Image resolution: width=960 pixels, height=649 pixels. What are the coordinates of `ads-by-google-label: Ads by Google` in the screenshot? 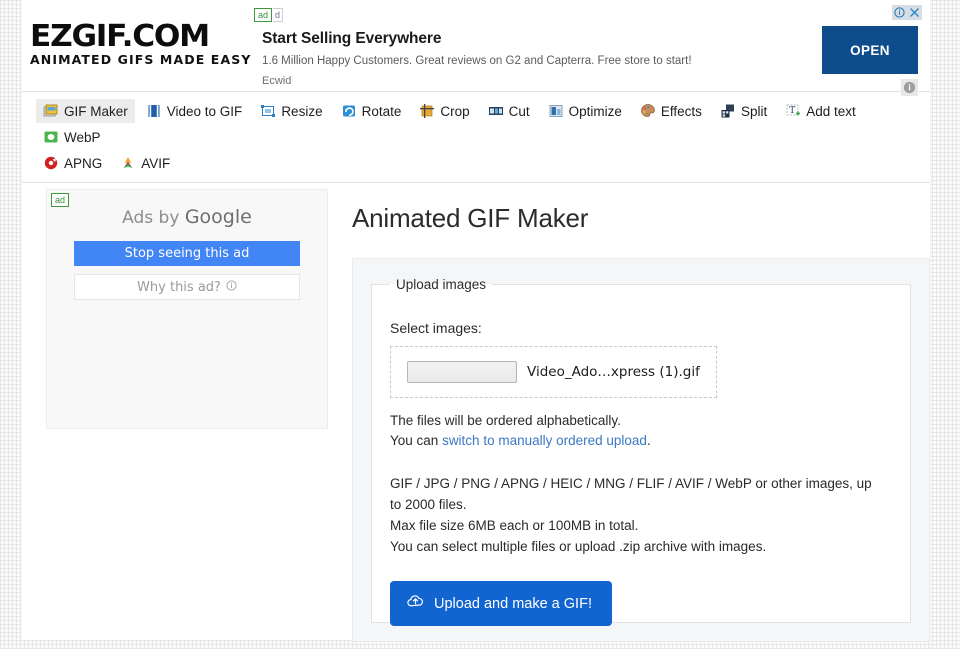 It's located at (187, 217).